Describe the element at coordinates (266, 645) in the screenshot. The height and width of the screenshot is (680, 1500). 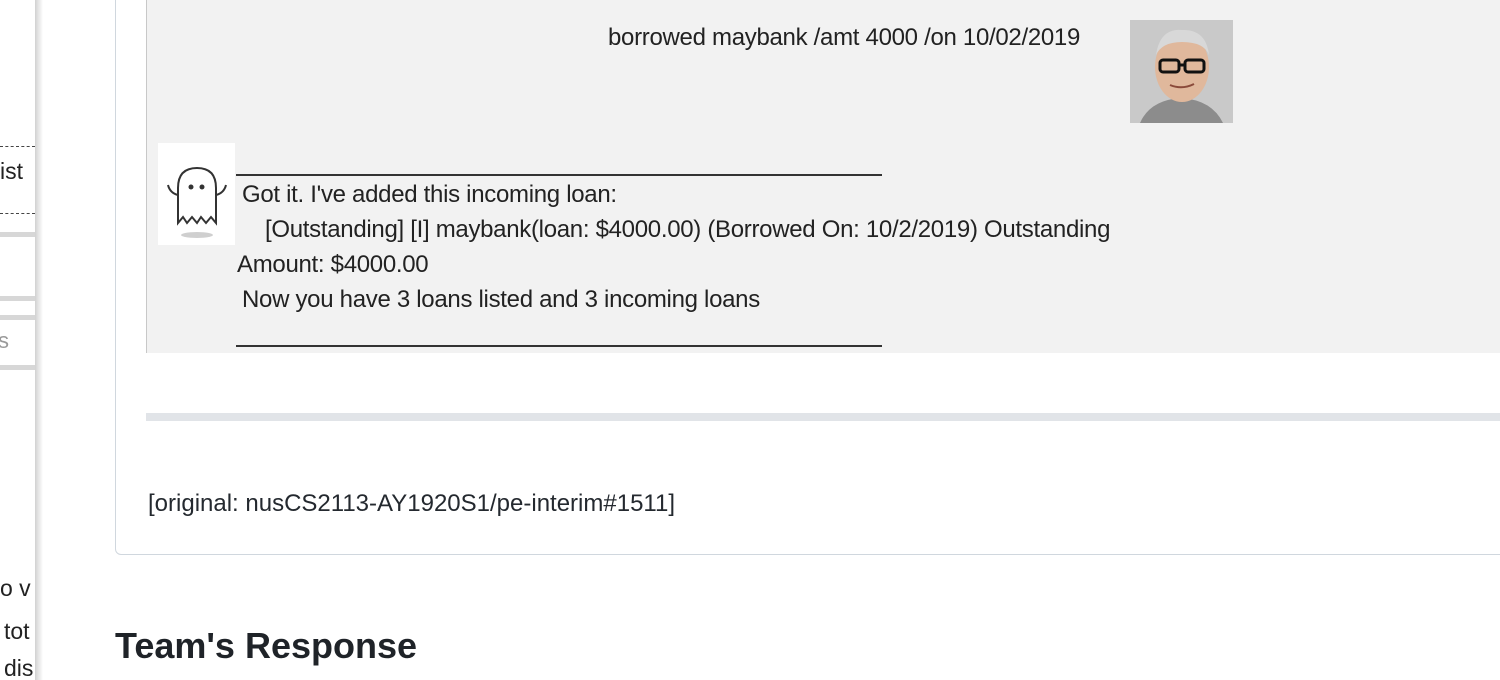
I see `section-heading: Team's Response` at that location.